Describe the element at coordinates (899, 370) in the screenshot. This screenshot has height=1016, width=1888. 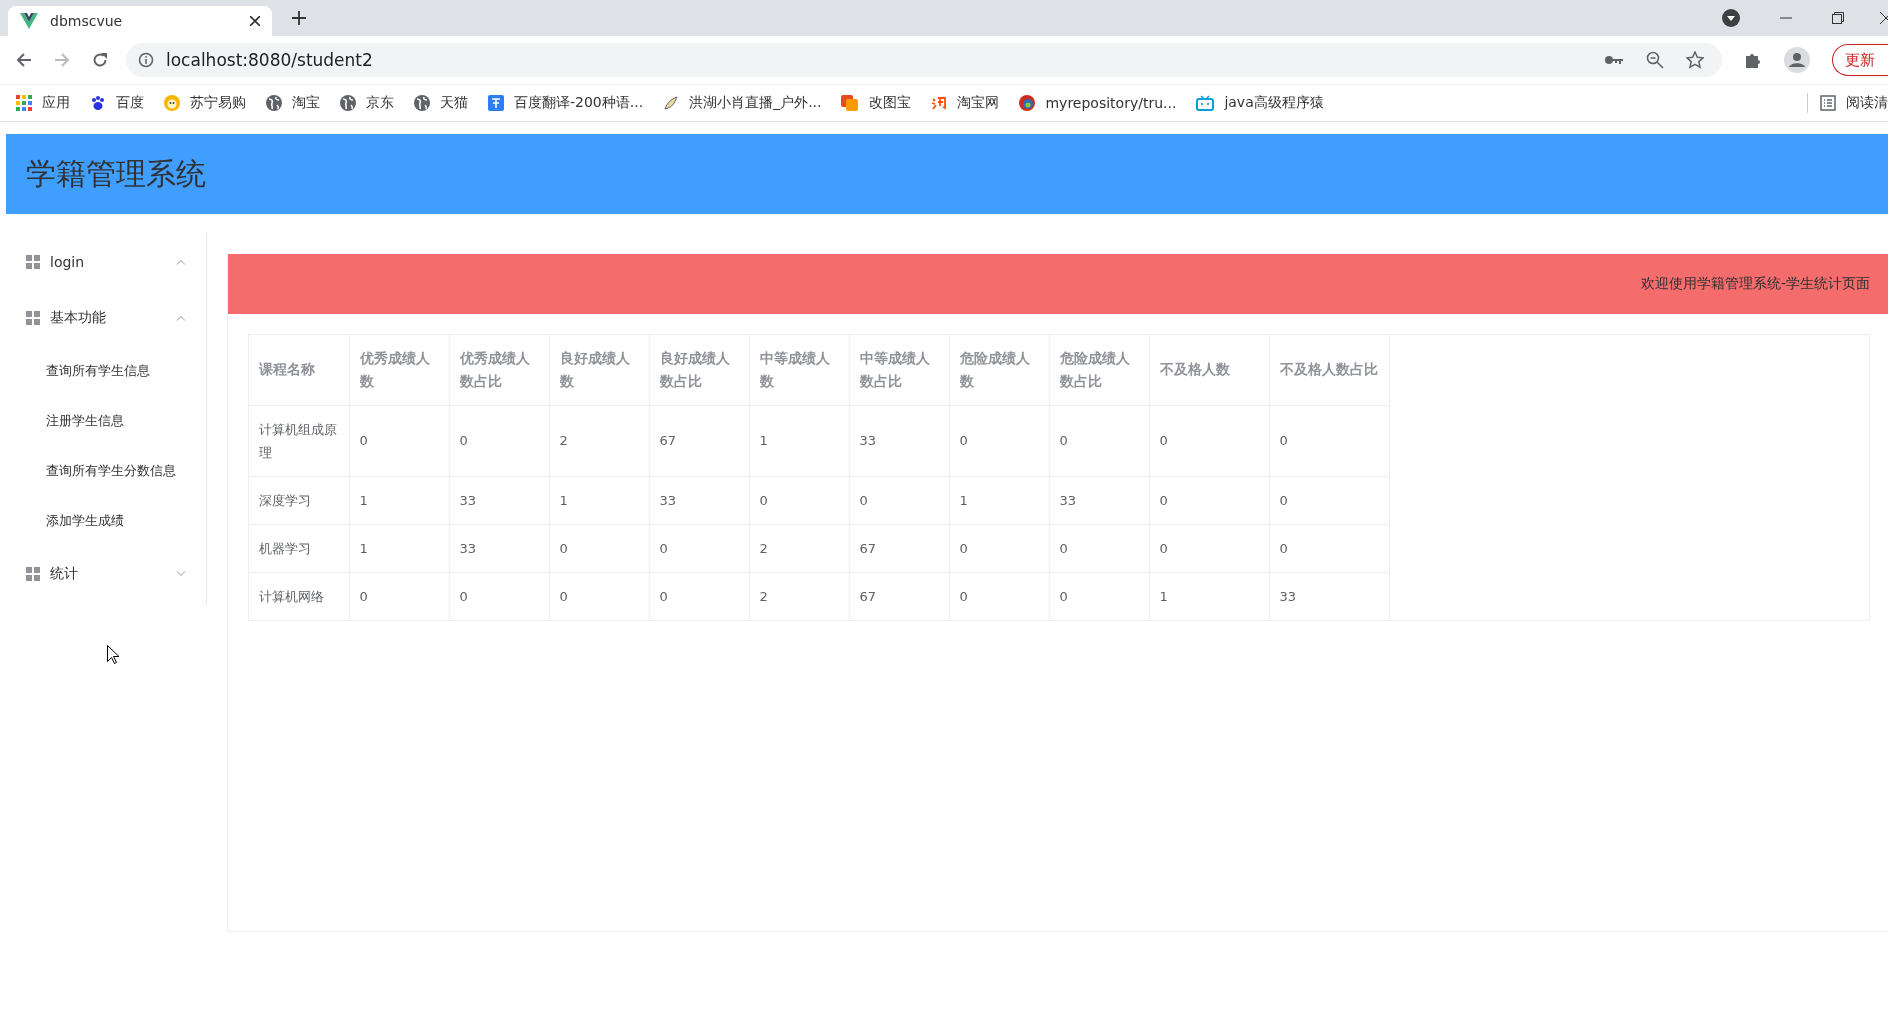
I see `column-header: 中等成绩人数占比` at that location.